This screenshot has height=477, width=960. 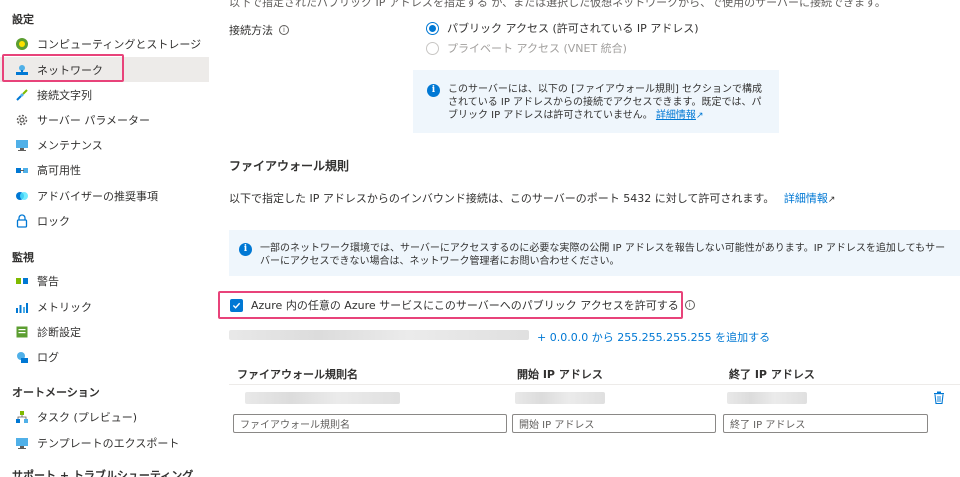 What do you see at coordinates (94, 120) in the screenshot?
I see `sidebar-item-label: サーバー パラメーター` at bounding box center [94, 120].